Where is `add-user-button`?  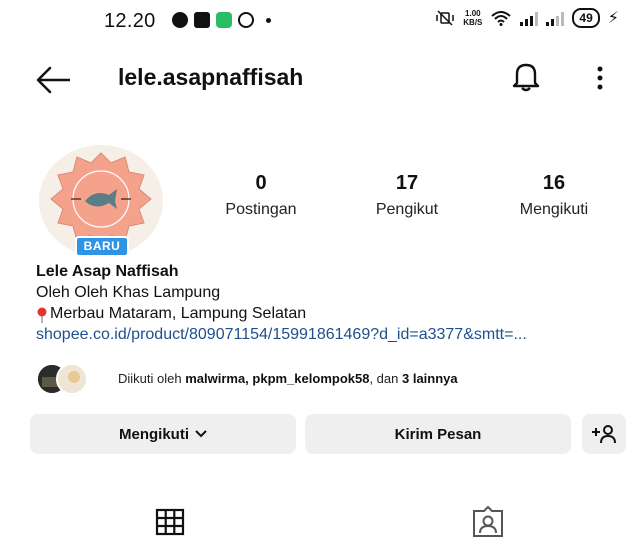
add-user-button is located at coordinates (604, 434).